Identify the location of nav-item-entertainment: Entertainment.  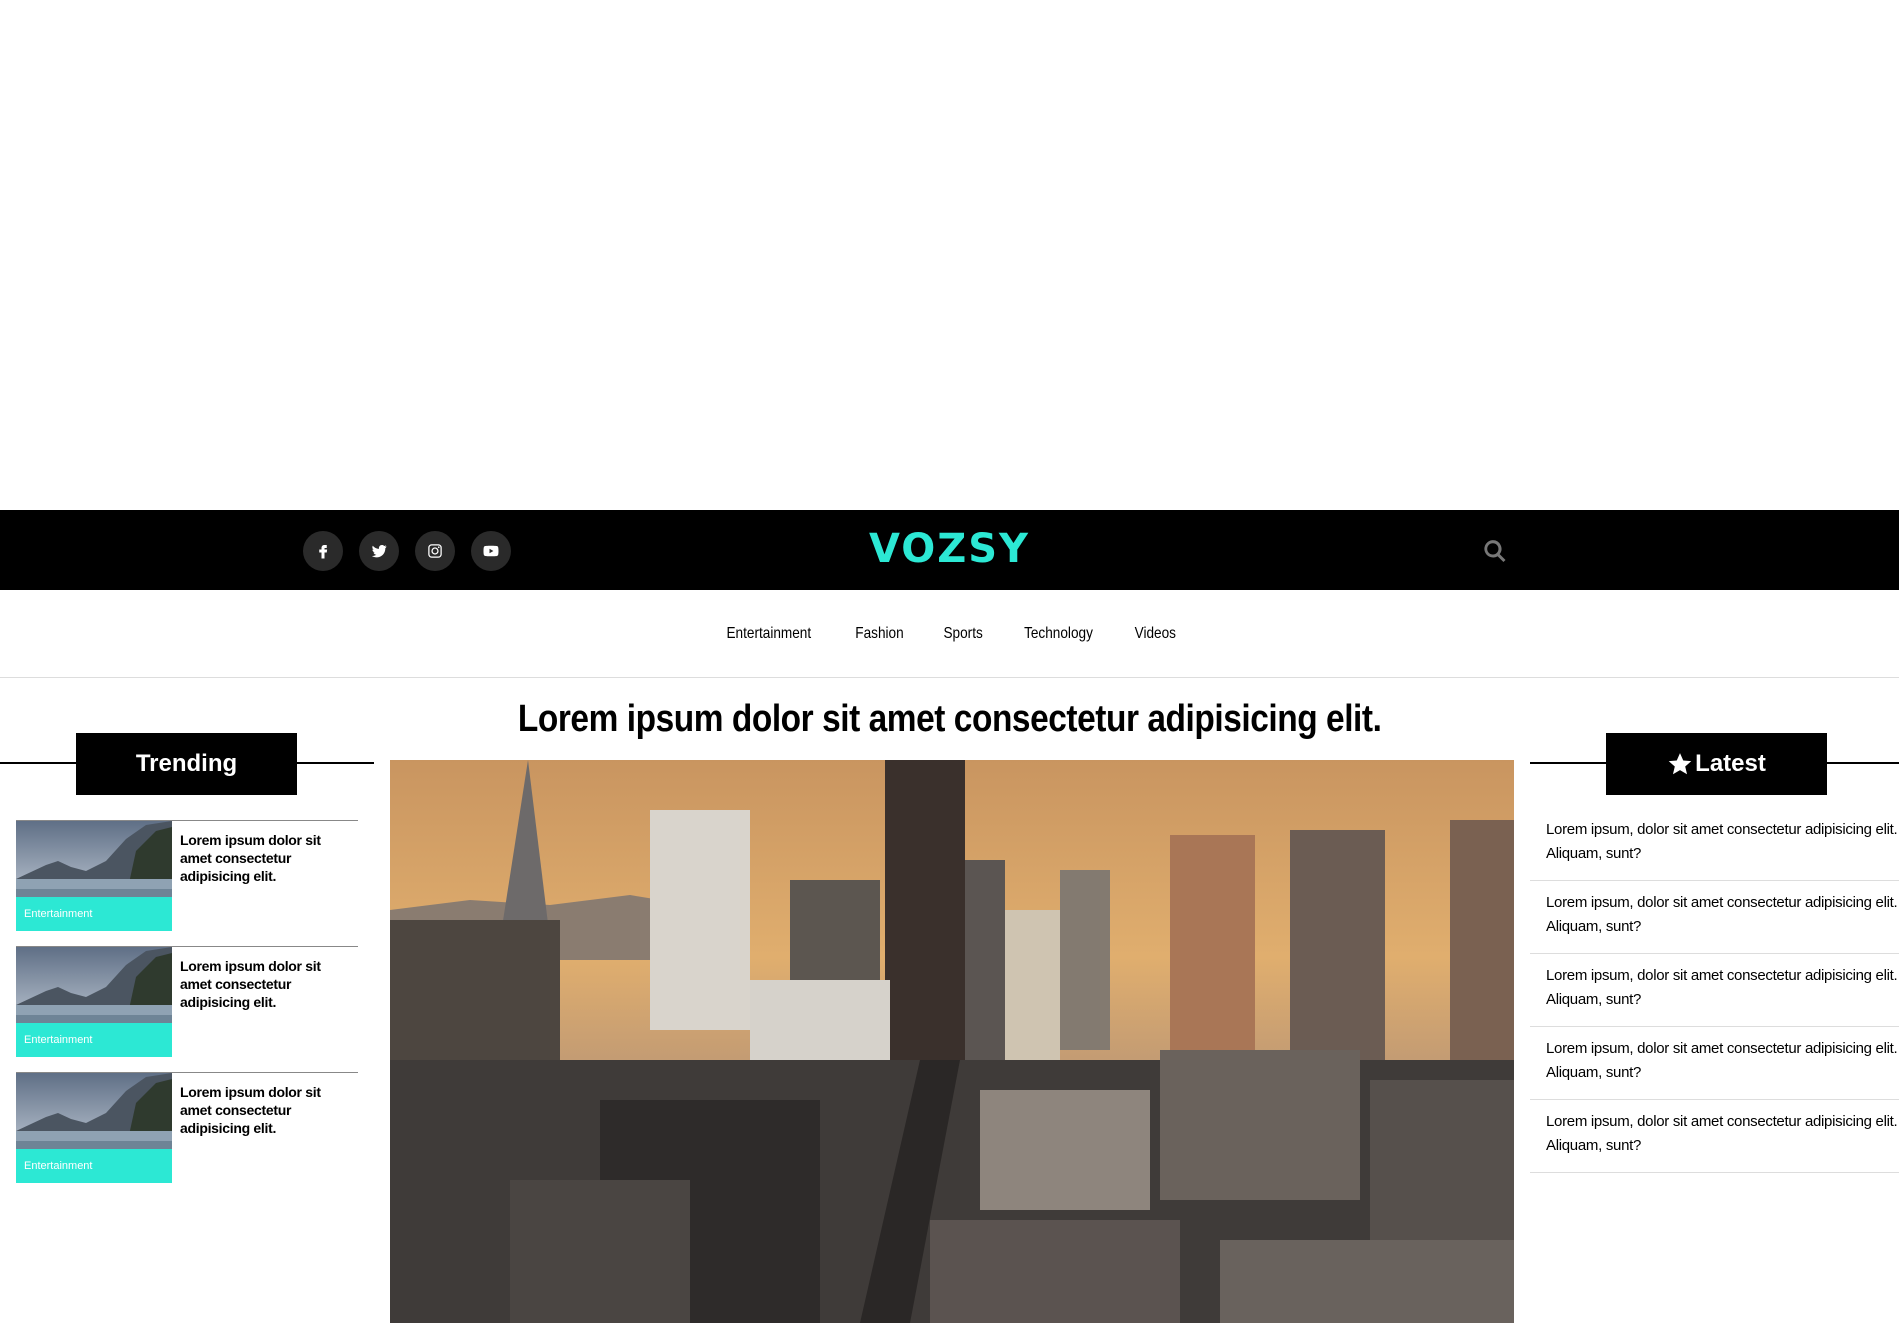
(769, 634).